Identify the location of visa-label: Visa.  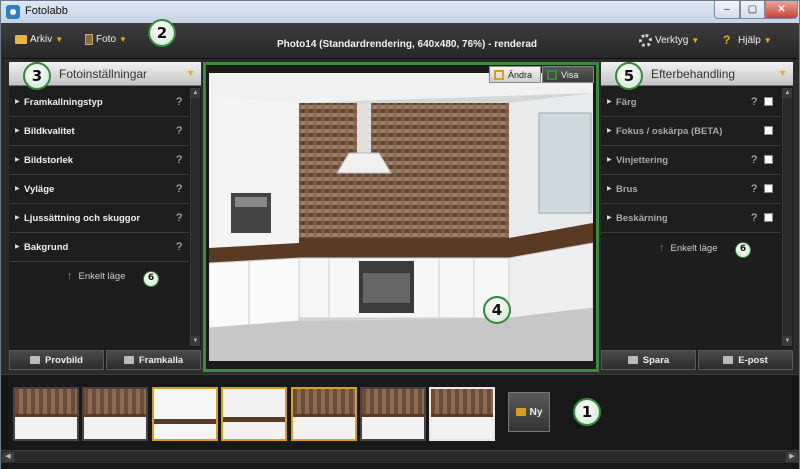
(570, 74).